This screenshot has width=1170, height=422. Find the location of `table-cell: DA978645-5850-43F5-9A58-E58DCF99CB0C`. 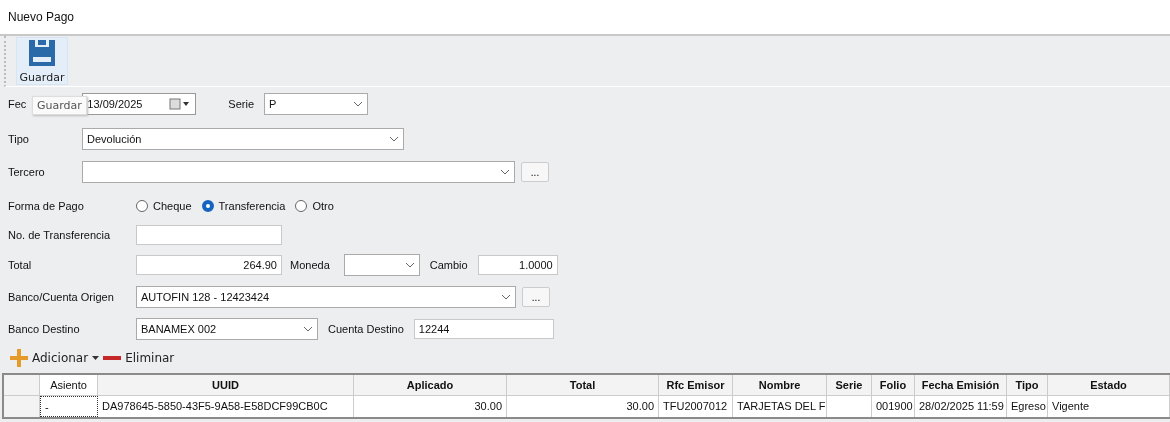

table-cell: DA978645-5850-43F5-9A58-E58DCF99CB0C is located at coordinates (226, 406).